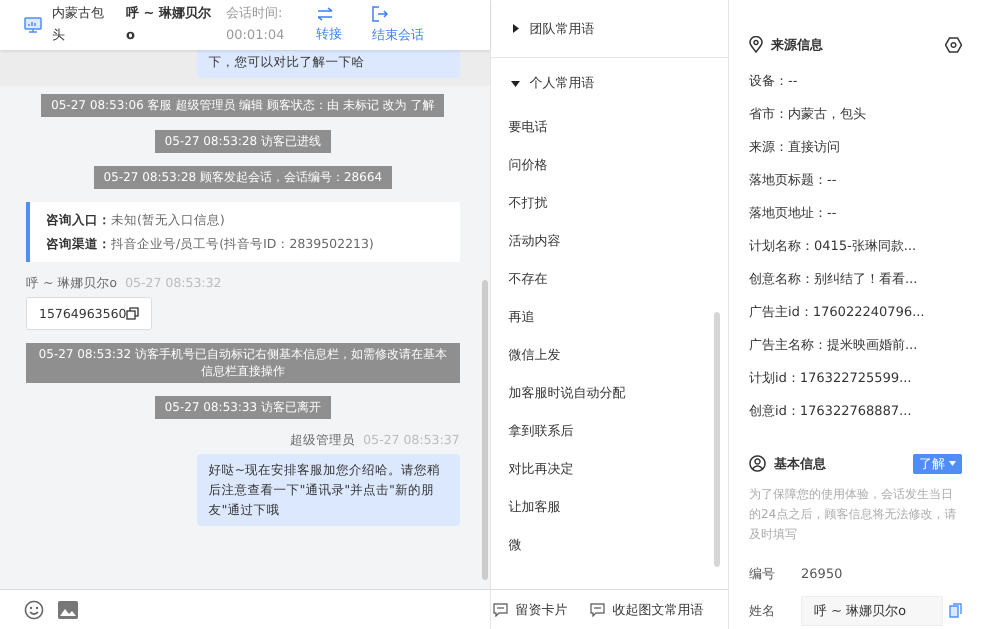  I want to click on info-text: 设备：--, so click(773, 82).